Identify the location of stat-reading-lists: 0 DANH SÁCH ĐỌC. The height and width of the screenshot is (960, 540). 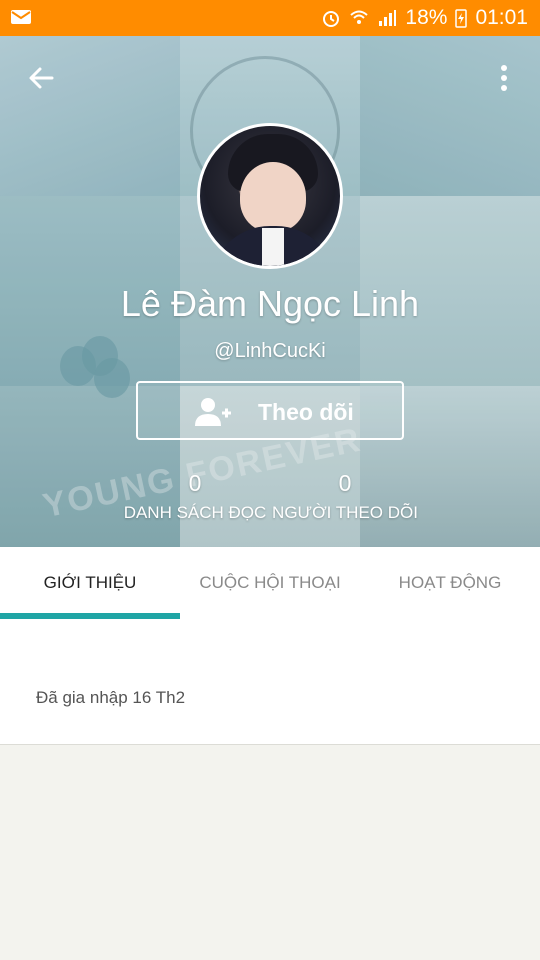
(195, 496).